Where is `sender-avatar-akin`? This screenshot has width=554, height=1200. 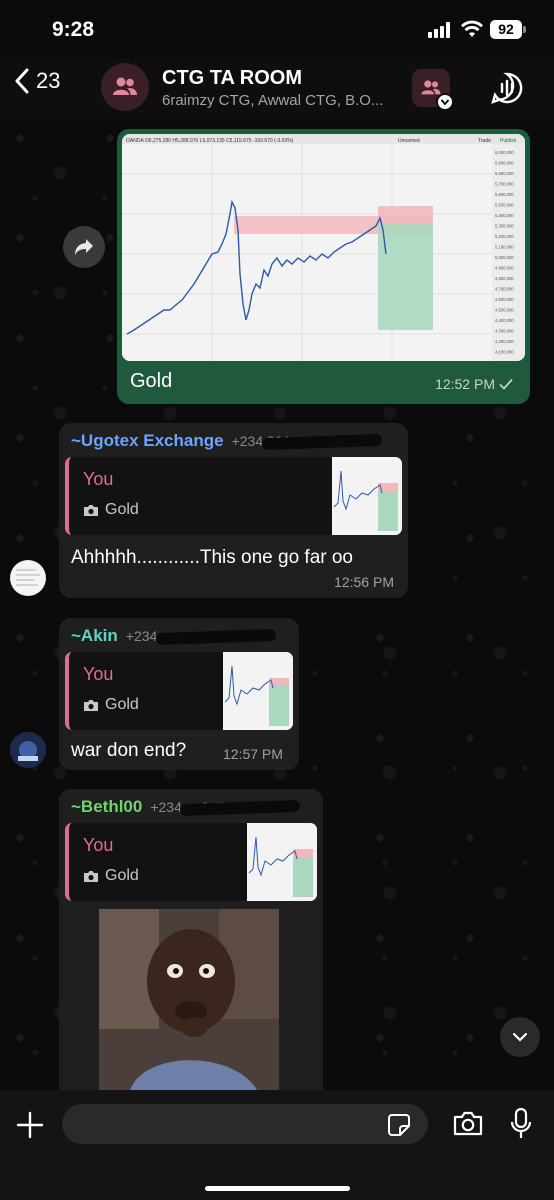
sender-avatar-akin is located at coordinates (28, 750).